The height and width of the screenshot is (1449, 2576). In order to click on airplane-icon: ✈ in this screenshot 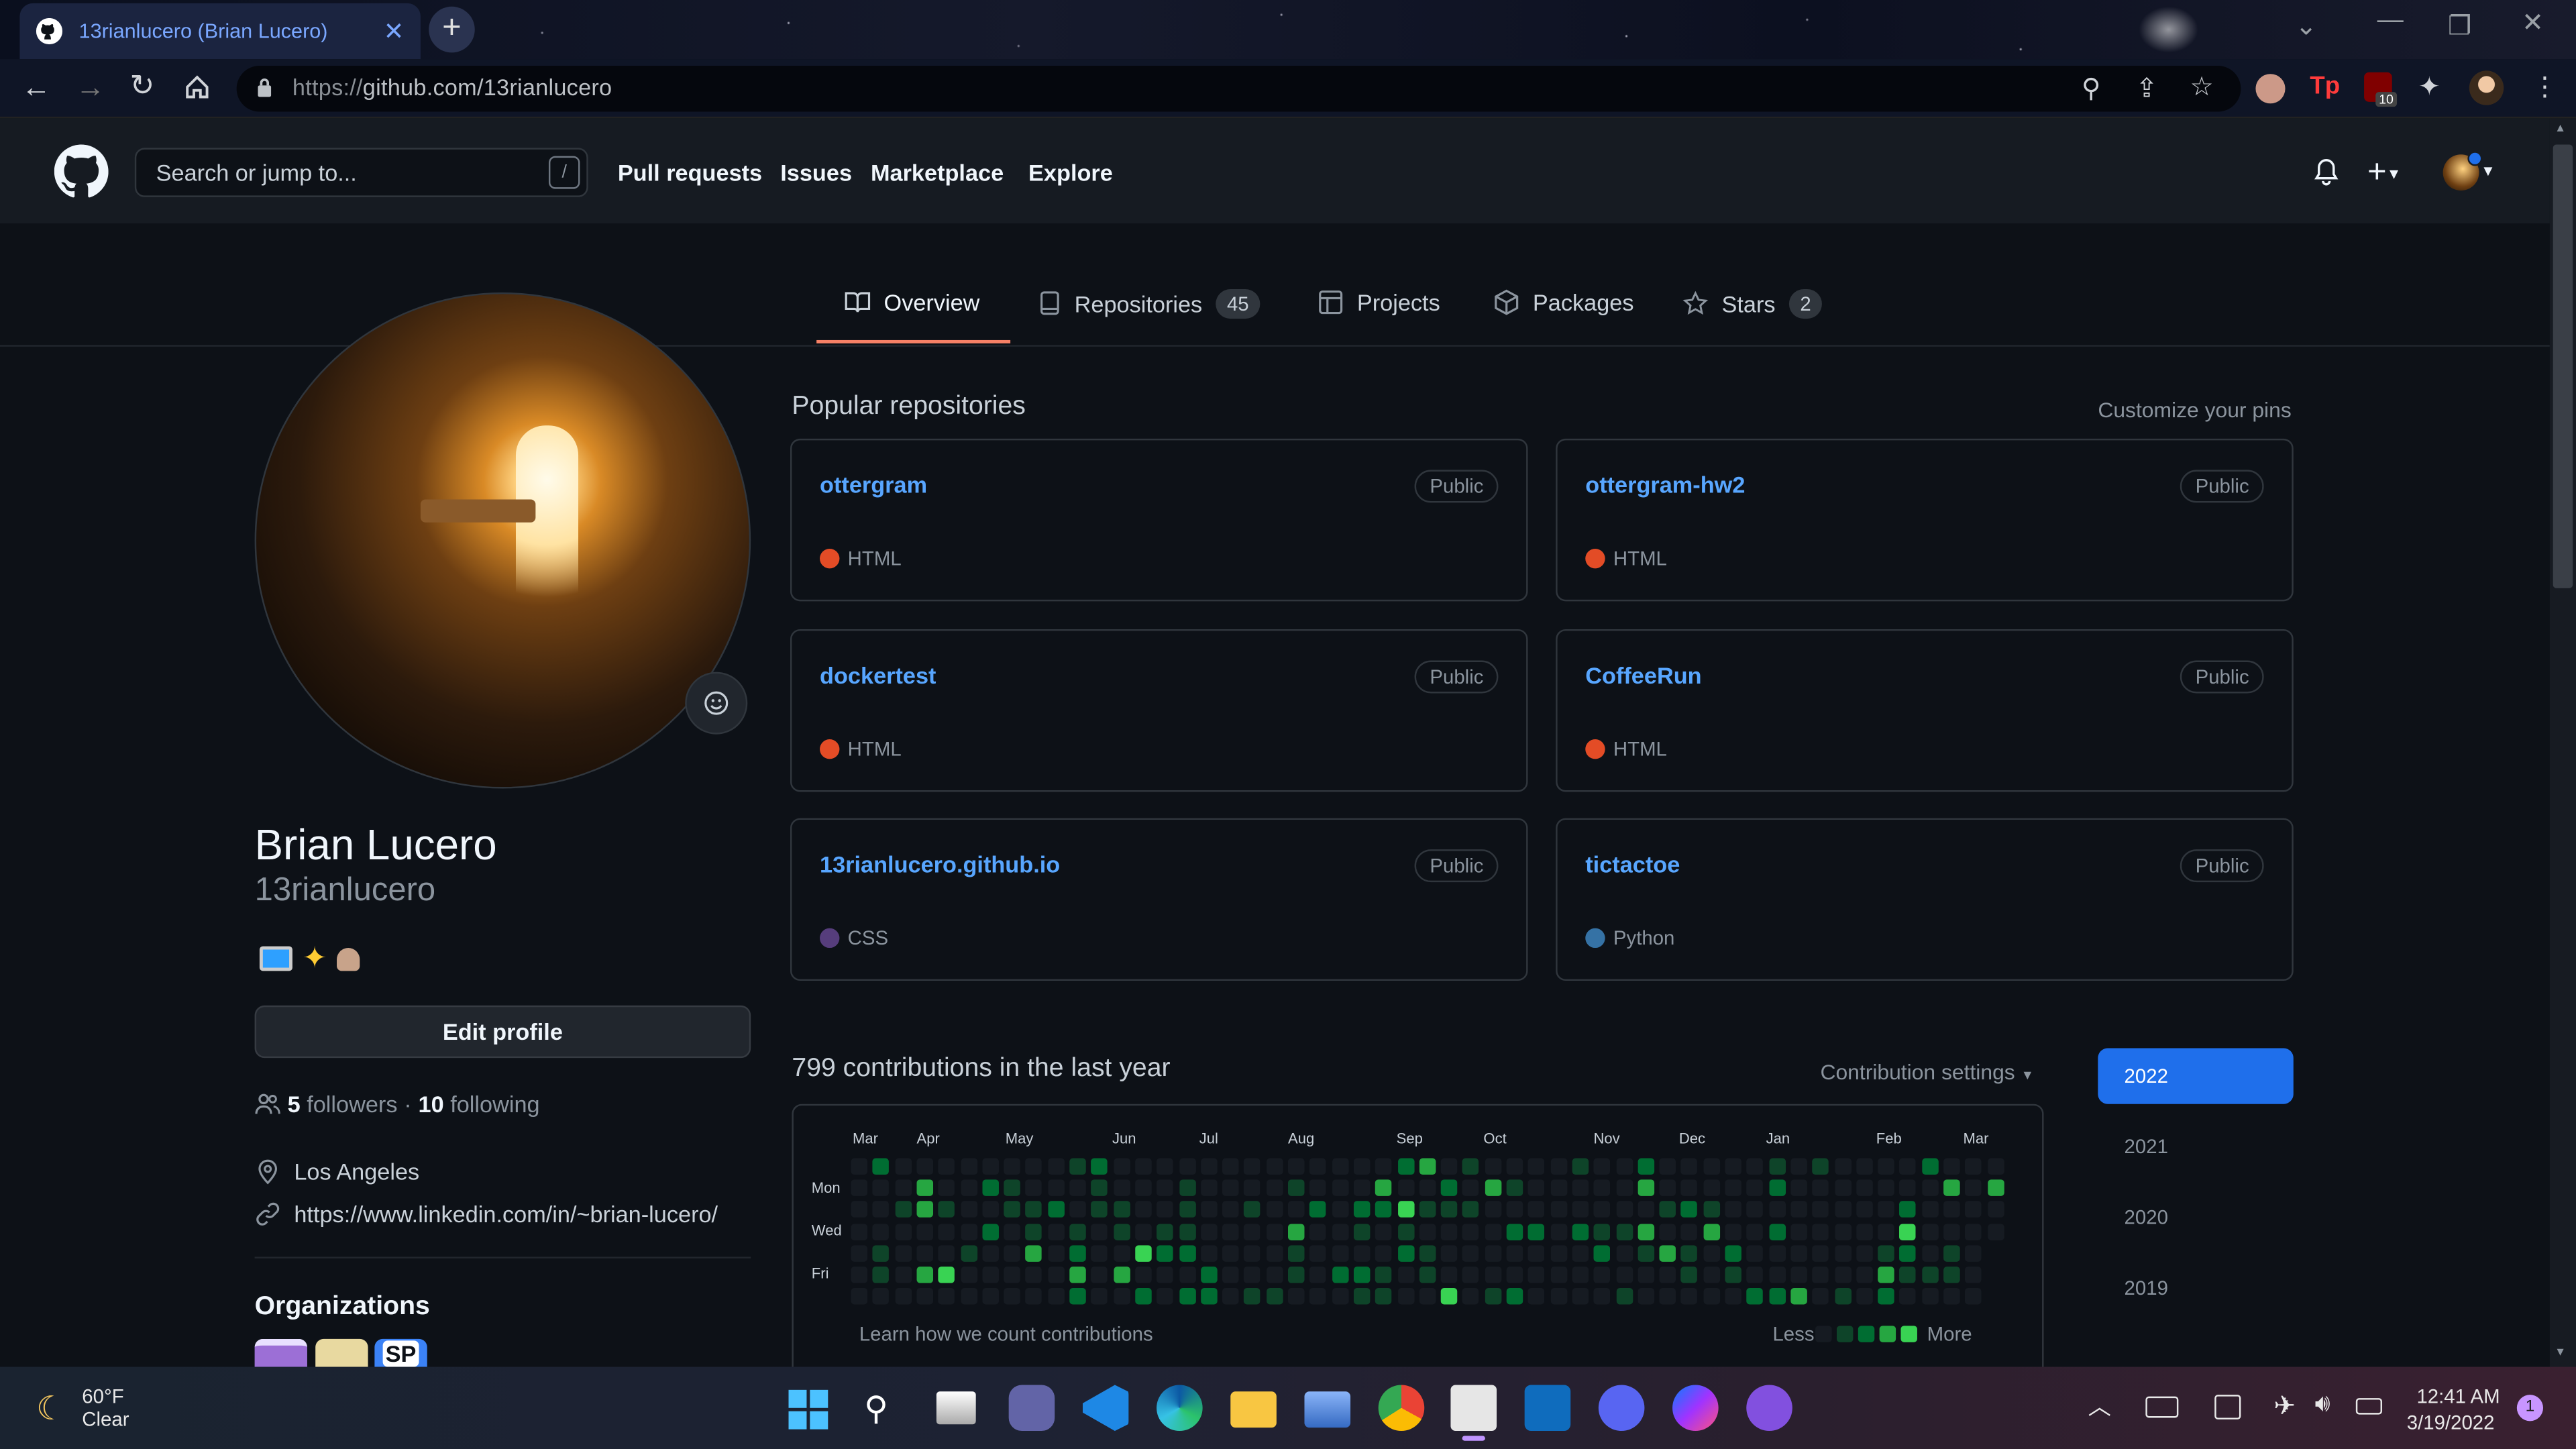, I will do `click(2284, 1406)`.